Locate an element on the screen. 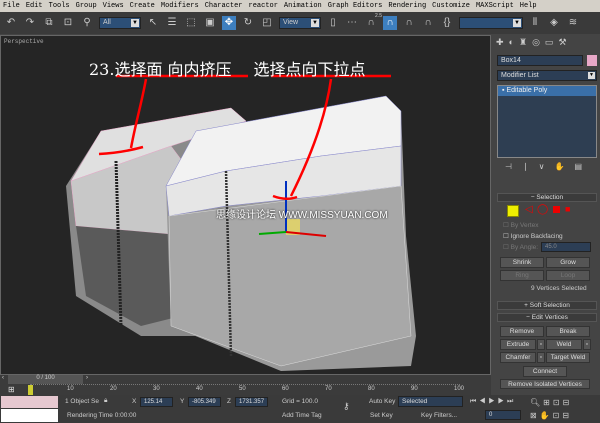 The image size is (600, 423). viewport-navigation-controls-2: ⊠✋⊡⊟ is located at coordinates (551, 415).